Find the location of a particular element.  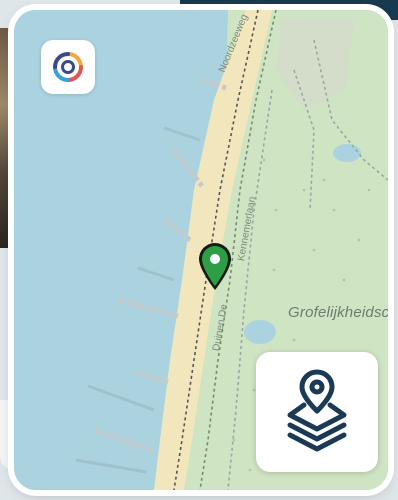

app-logo-button is located at coordinates (68, 67).